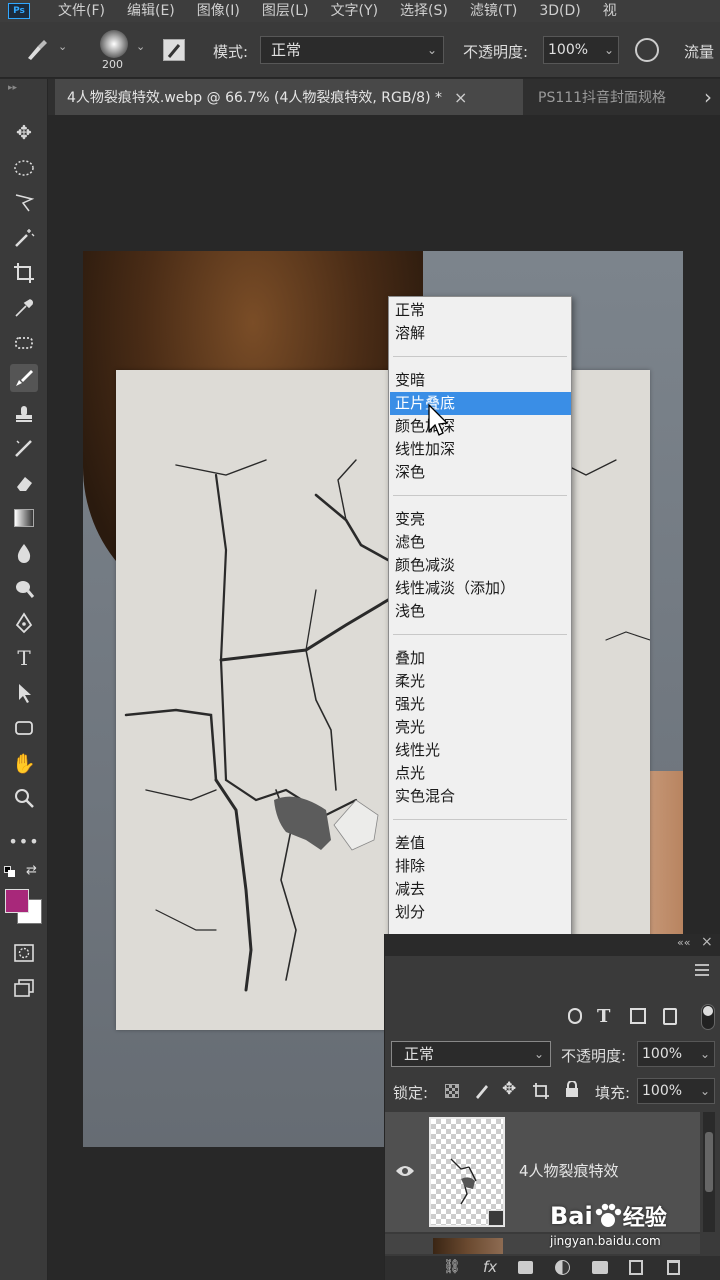  Describe the element at coordinates (24, 693) in the screenshot. I see `path-selection-icon` at that location.